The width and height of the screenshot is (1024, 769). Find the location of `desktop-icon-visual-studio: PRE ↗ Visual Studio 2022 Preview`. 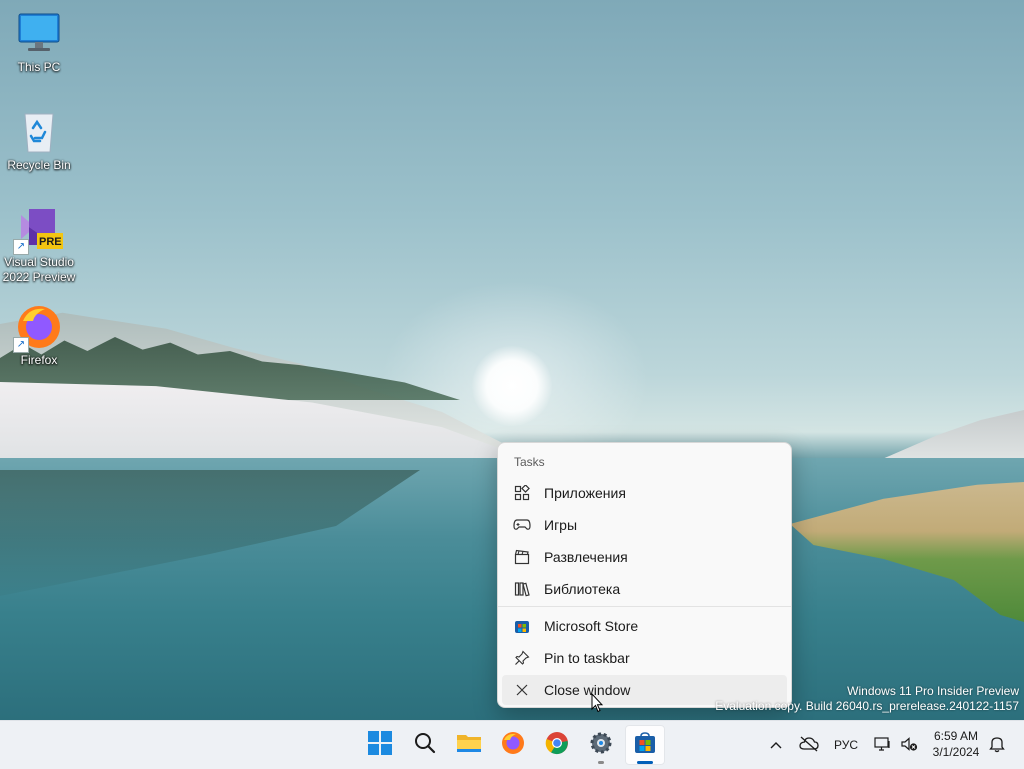

desktop-icon-visual-studio: PRE ↗ Visual Studio 2022 Preview is located at coordinates (39, 245).